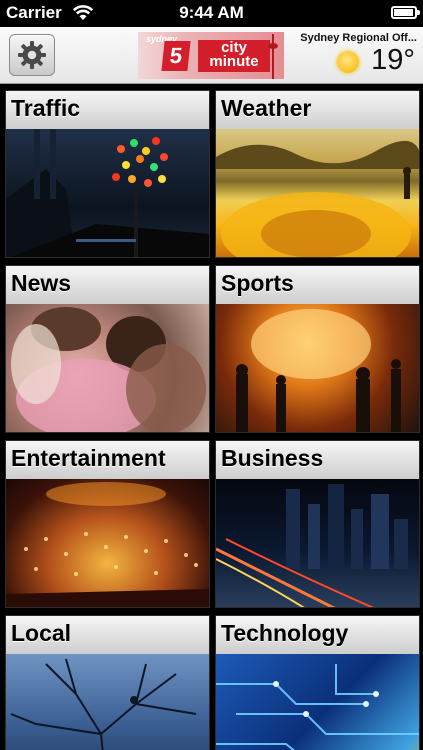  What do you see at coordinates (317, 543) in the screenshot?
I see `business-photo` at bounding box center [317, 543].